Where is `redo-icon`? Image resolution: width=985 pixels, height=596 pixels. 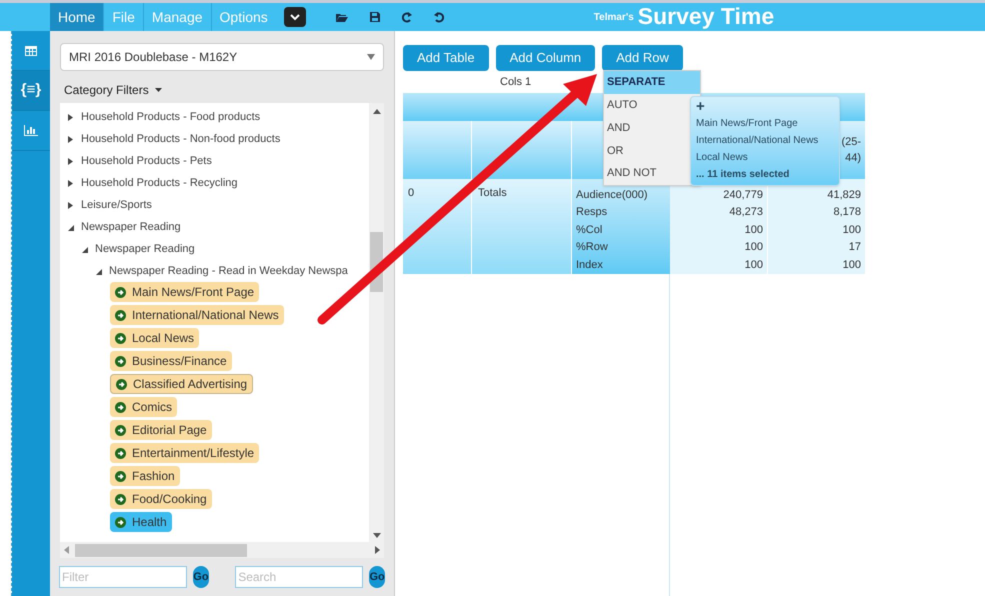
redo-icon is located at coordinates (407, 17).